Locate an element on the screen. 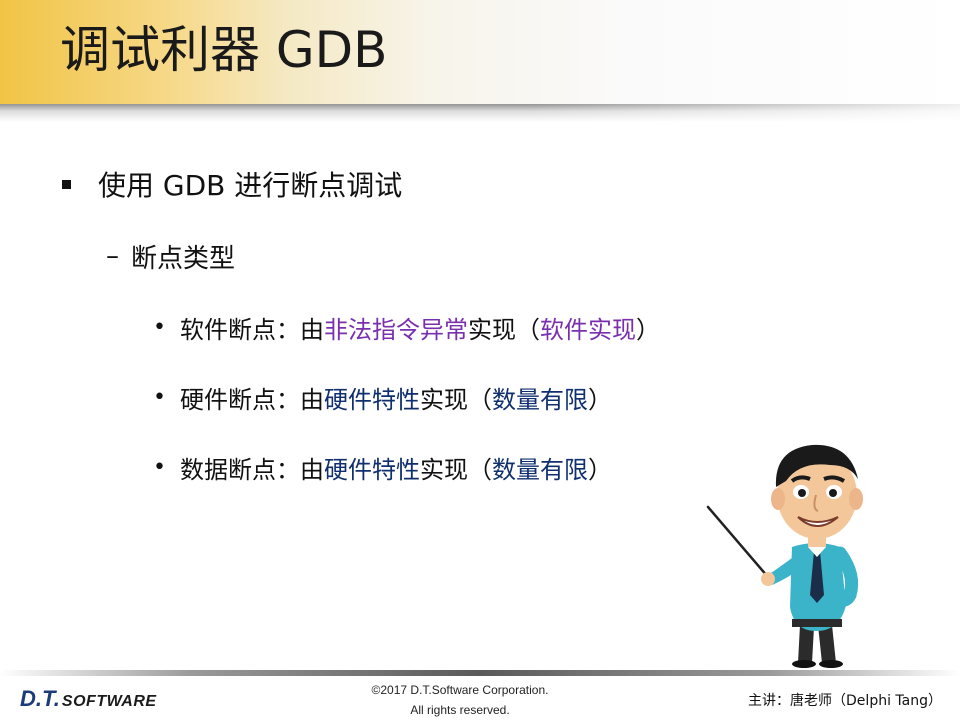  copyright-line2: All rights reserved. is located at coordinates (460, 710).